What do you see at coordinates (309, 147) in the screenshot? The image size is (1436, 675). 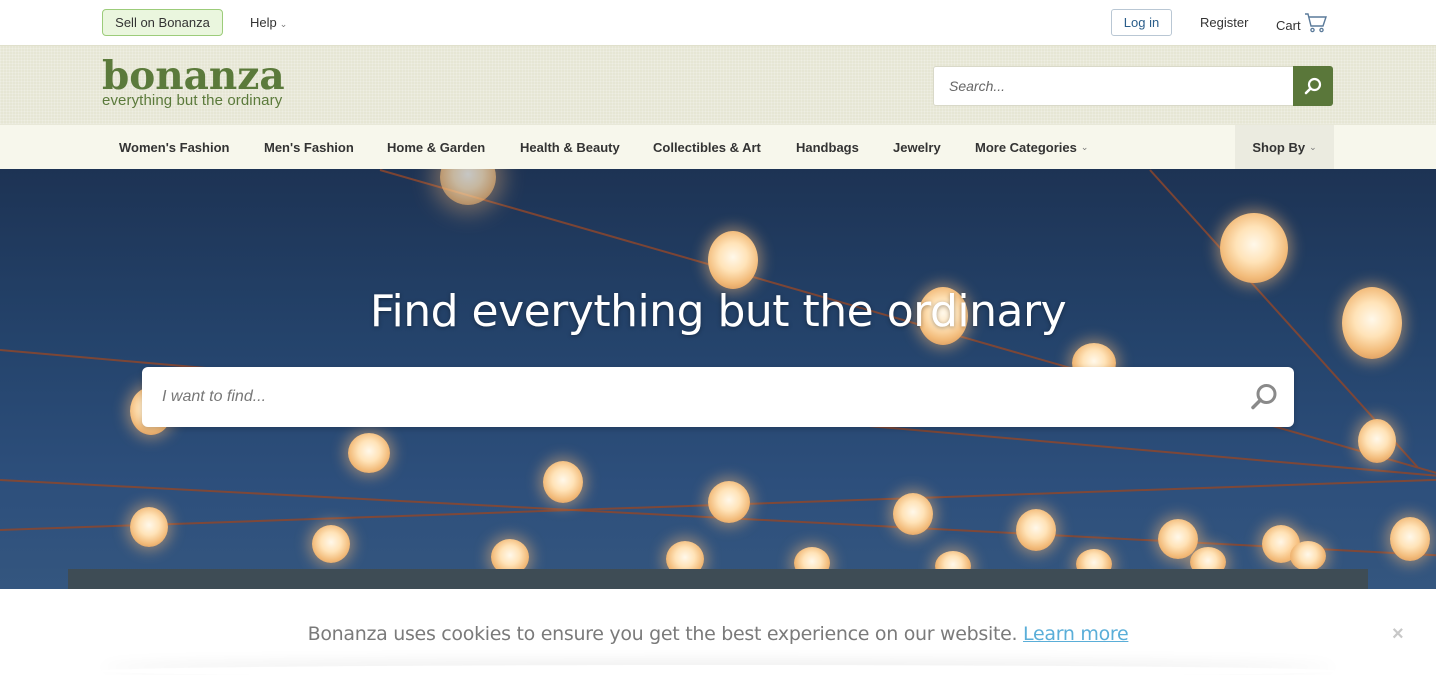 I see `nav-mens-fashion: Men's Fashion` at bounding box center [309, 147].